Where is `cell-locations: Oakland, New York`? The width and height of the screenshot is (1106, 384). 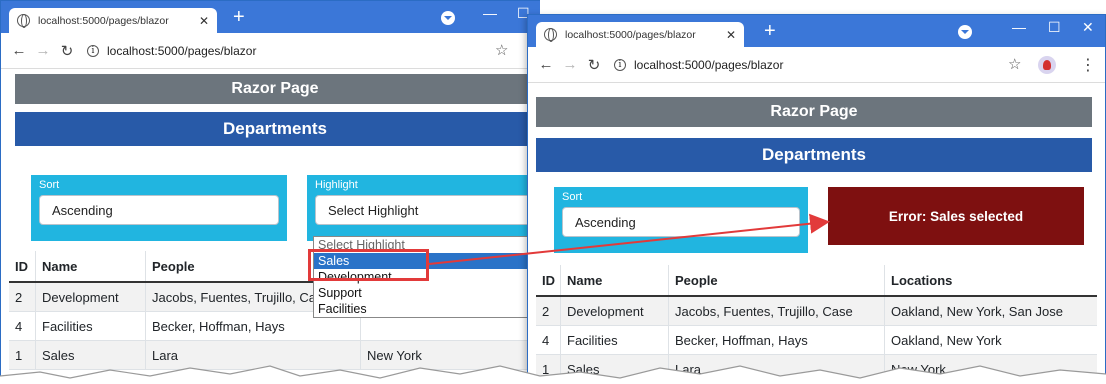
cell-locations: Oakland, New York is located at coordinates (990, 340).